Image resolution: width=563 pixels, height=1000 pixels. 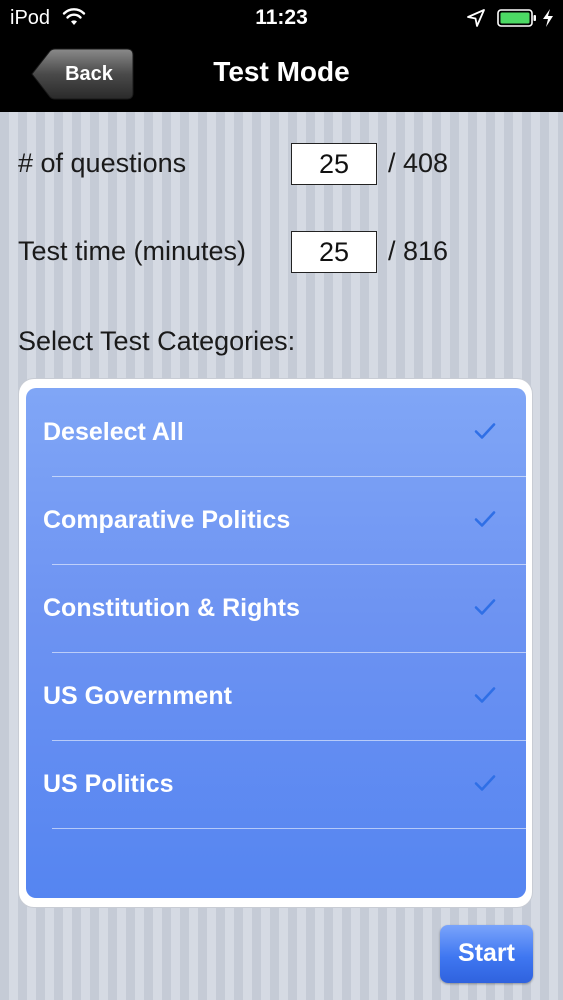 What do you see at coordinates (171, 608) in the screenshot?
I see `category-label: Constitution & Rights` at bounding box center [171, 608].